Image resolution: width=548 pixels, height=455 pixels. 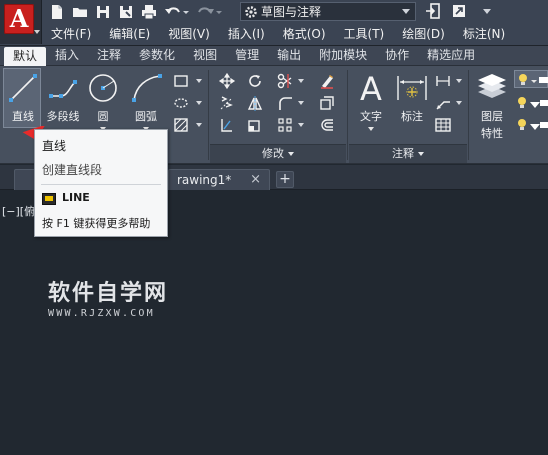 What do you see at coordinates (327, 103) in the screenshot?
I see `explode-icon` at bounding box center [327, 103].